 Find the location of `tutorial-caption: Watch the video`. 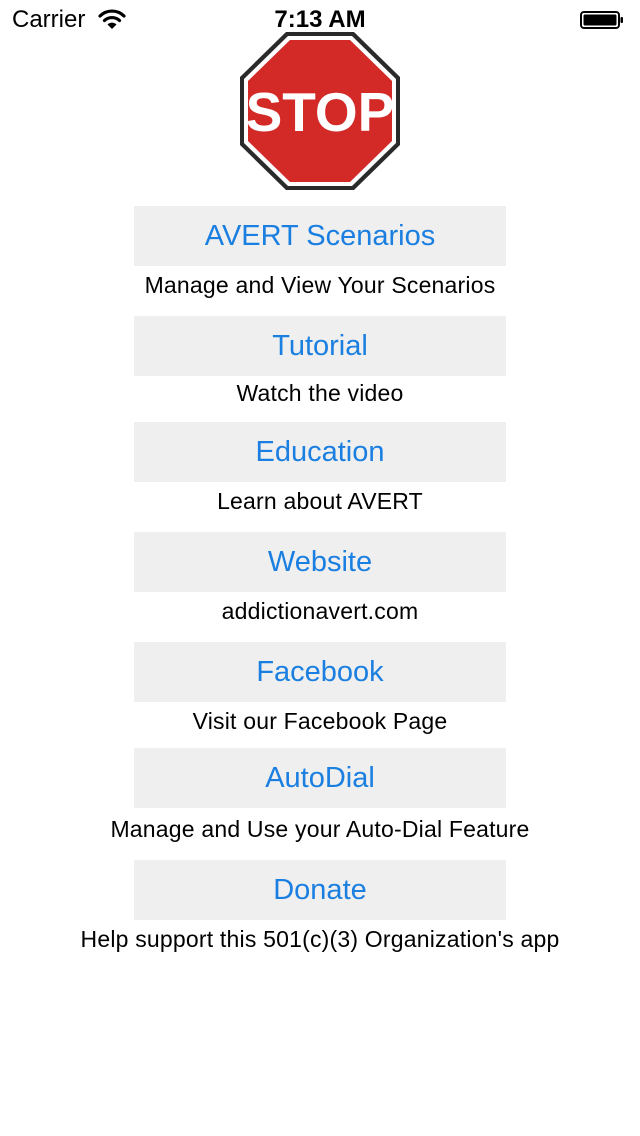

tutorial-caption: Watch the video is located at coordinates (320, 393).